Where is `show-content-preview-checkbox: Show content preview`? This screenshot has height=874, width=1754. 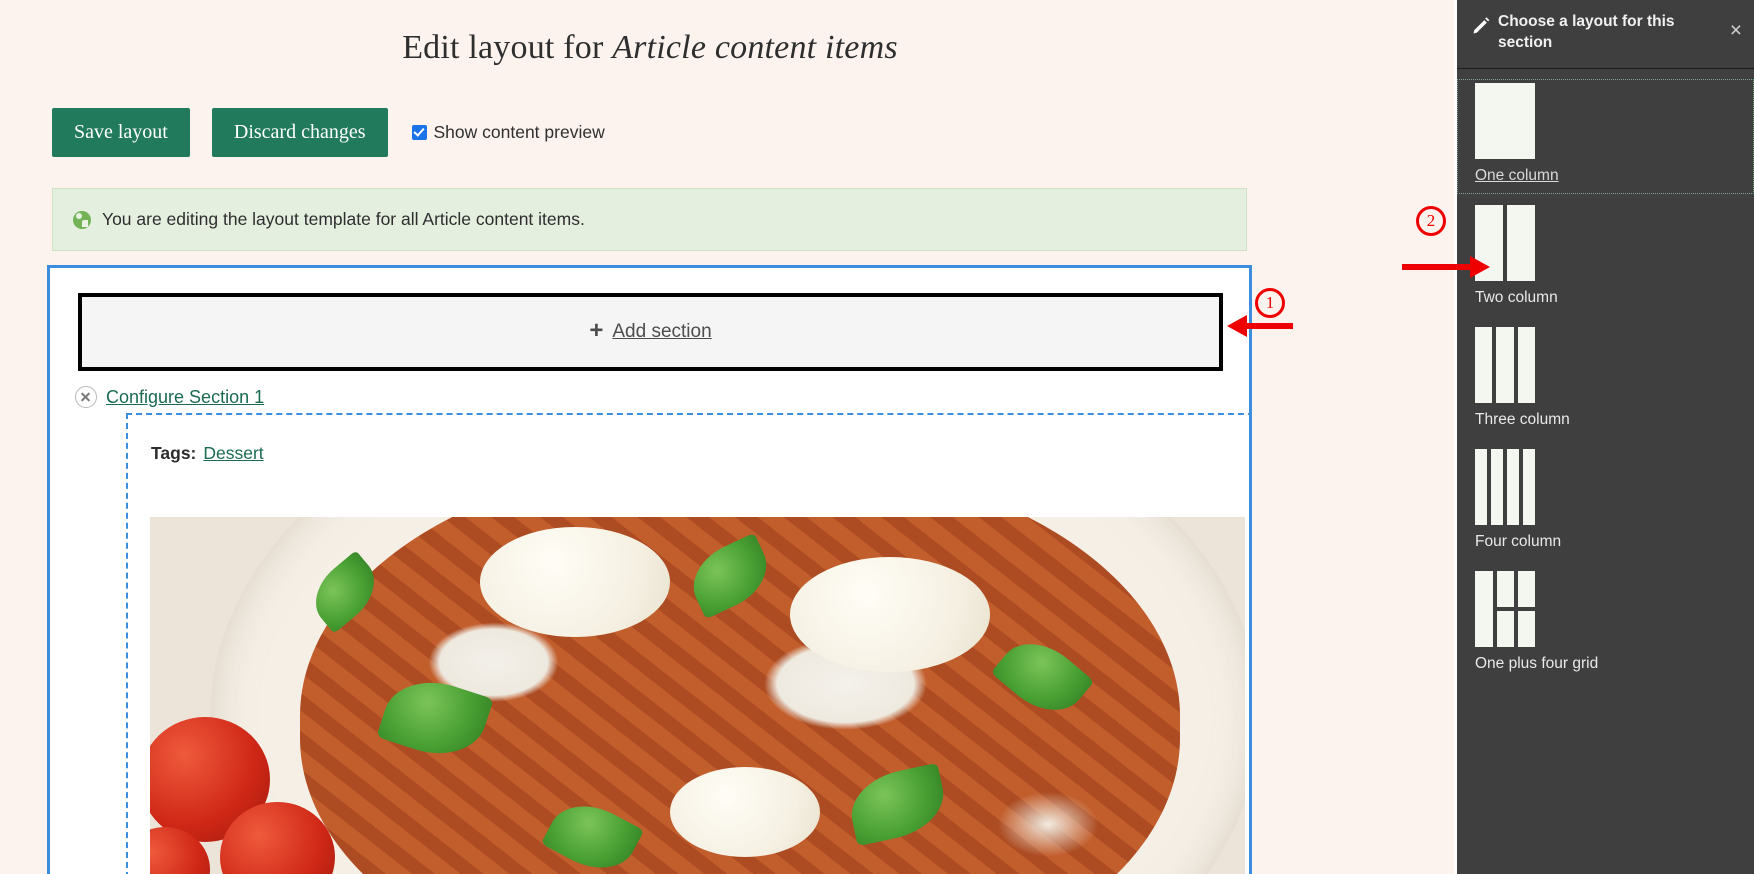
show-content-preview-checkbox: Show content preview is located at coordinates (508, 132).